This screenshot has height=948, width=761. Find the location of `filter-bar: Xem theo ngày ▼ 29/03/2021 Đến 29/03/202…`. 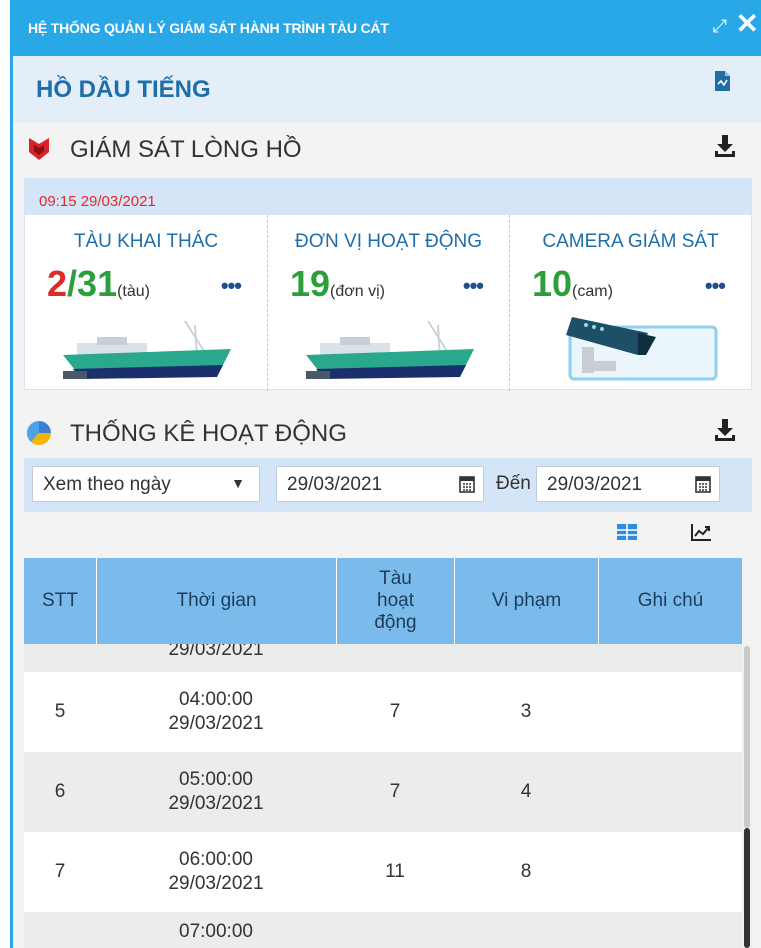

filter-bar: Xem theo ngày ▼ 29/03/2021 Đến 29/03/202… is located at coordinates (388, 485).